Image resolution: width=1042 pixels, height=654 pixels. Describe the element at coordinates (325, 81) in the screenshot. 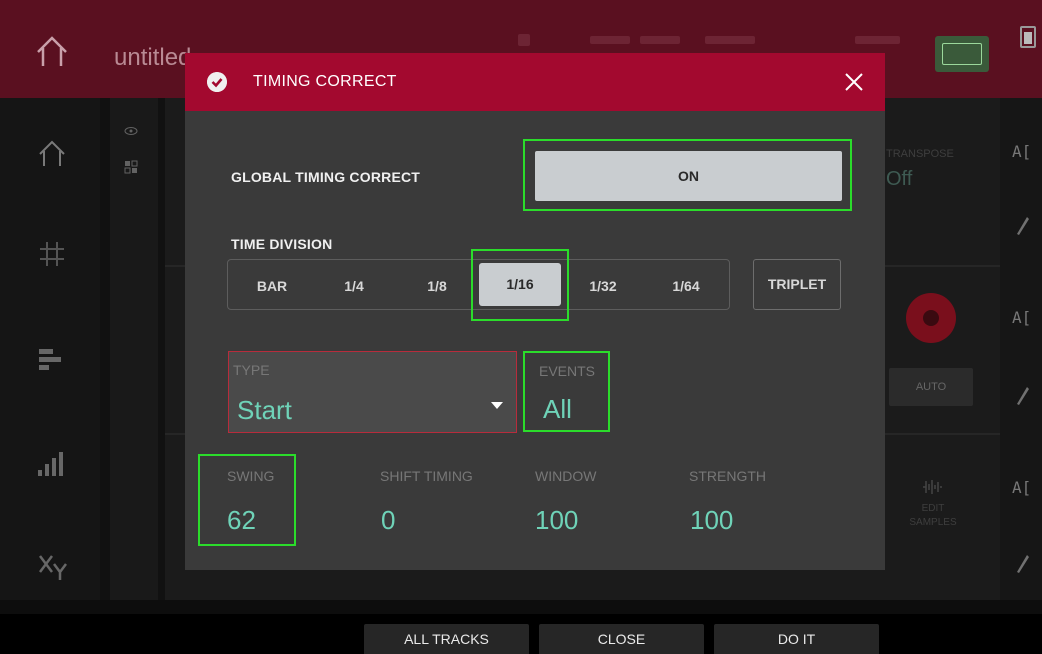

I see `dialog-title: TIMING CORRECT` at that location.